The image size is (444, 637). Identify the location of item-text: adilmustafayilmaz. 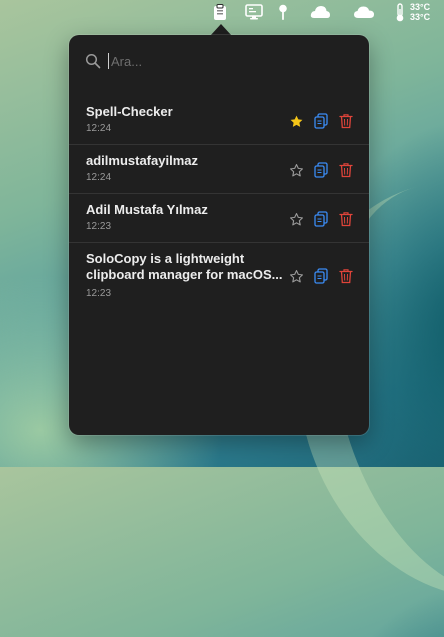
(186, 161).